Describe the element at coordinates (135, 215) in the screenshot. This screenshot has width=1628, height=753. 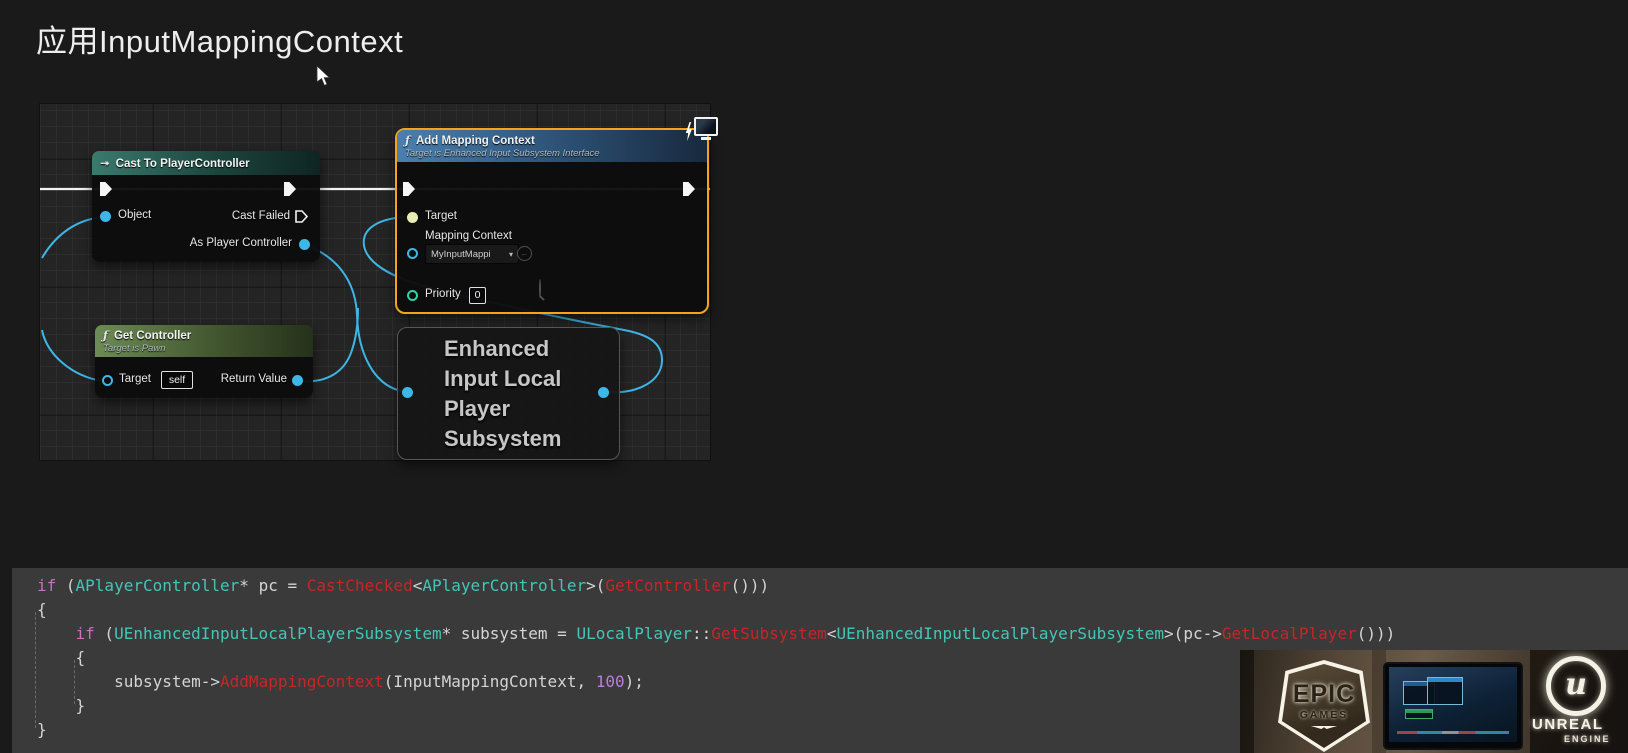
I see `object-pin-label: Object` at that location.